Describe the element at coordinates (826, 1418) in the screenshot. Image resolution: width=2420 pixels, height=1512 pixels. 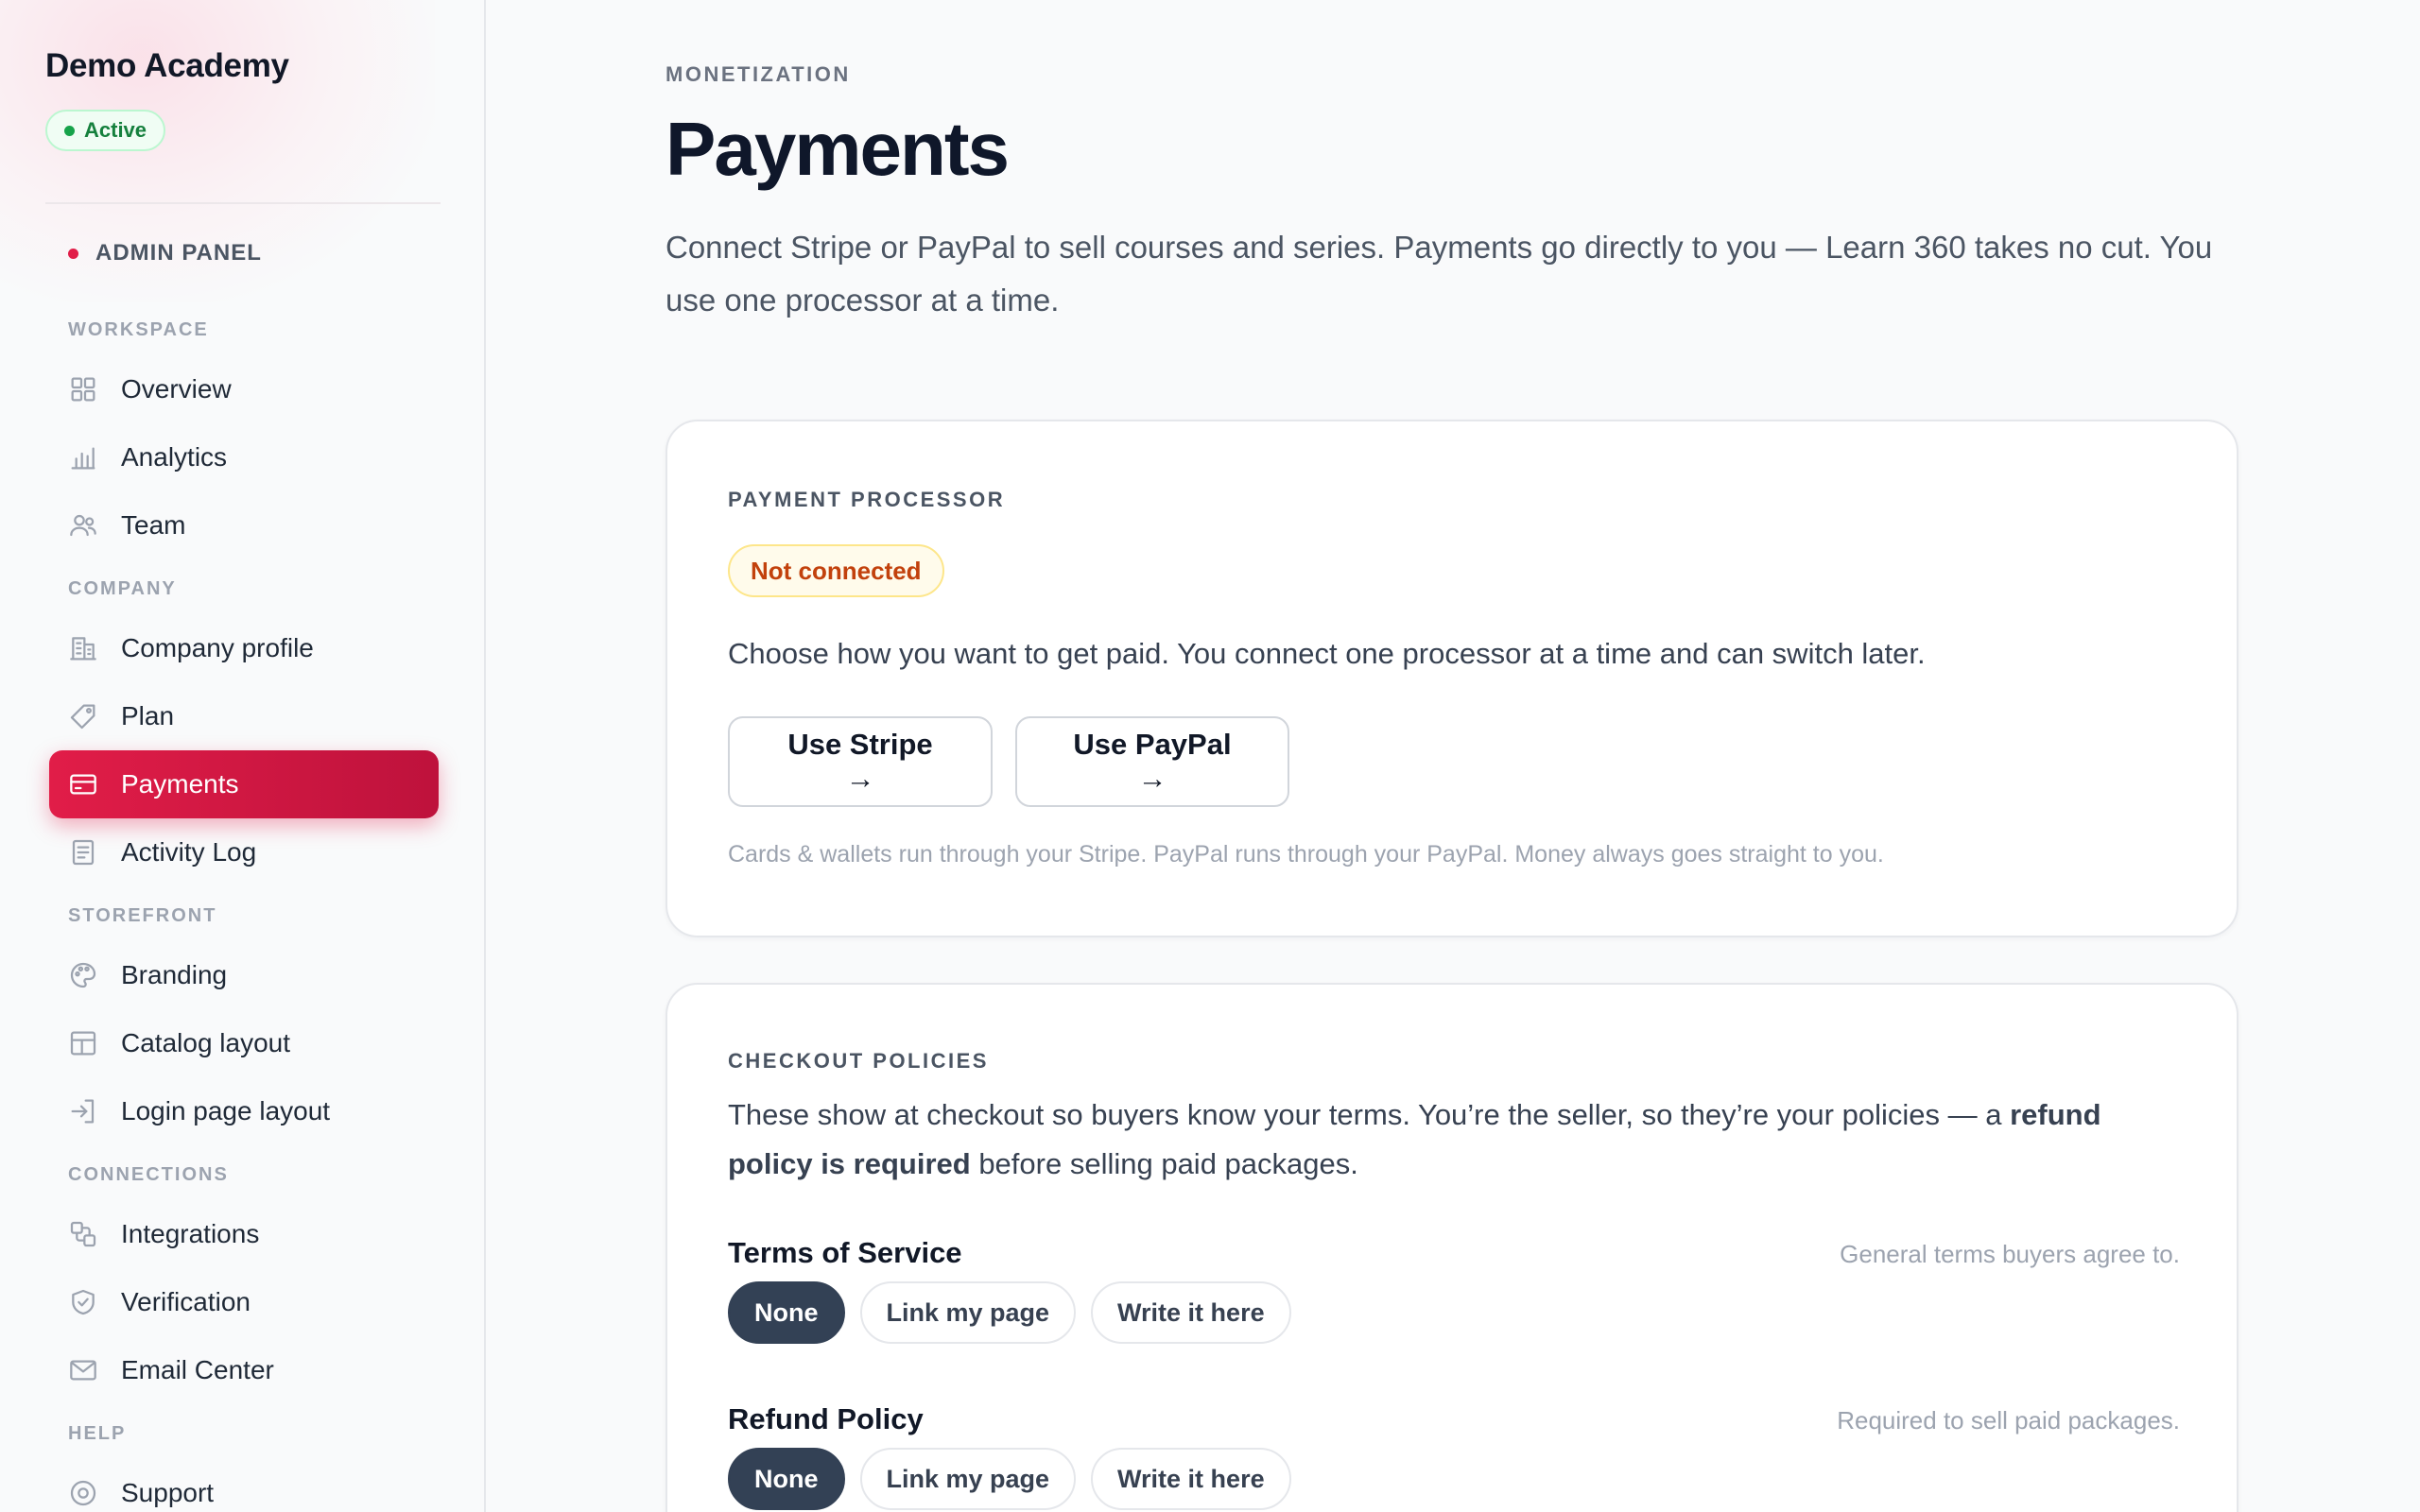
I see `policy-title: Refund Policy` at that location.